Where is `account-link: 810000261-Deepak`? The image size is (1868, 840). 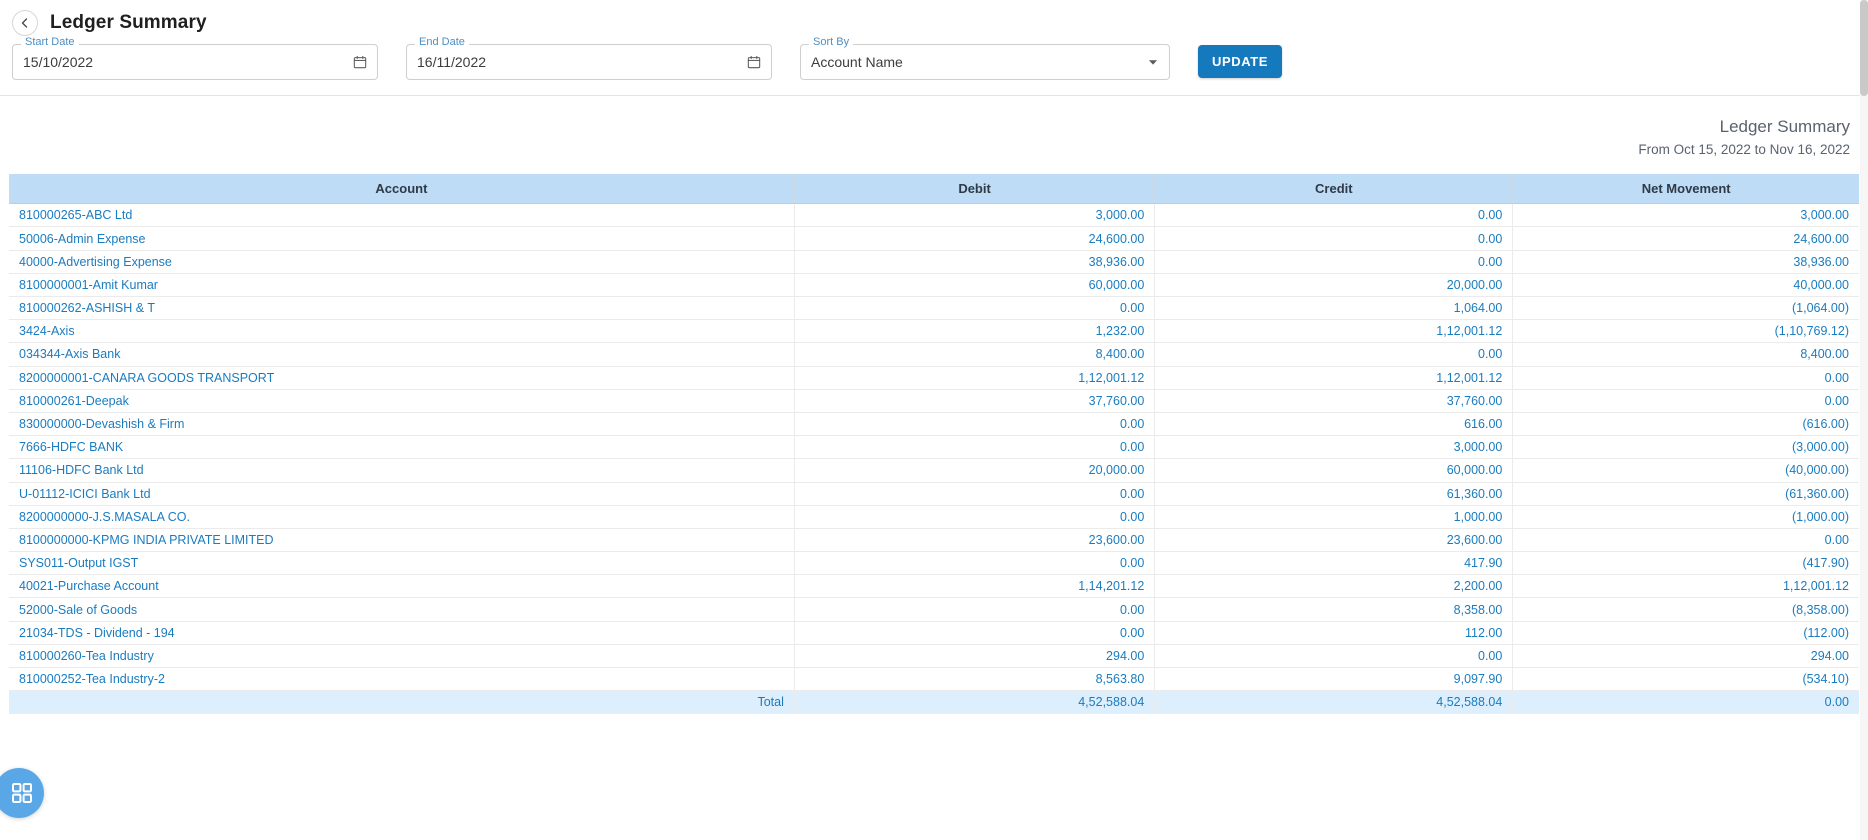 account-link: 810000261-Deepak is located at coordinates (74, 401).